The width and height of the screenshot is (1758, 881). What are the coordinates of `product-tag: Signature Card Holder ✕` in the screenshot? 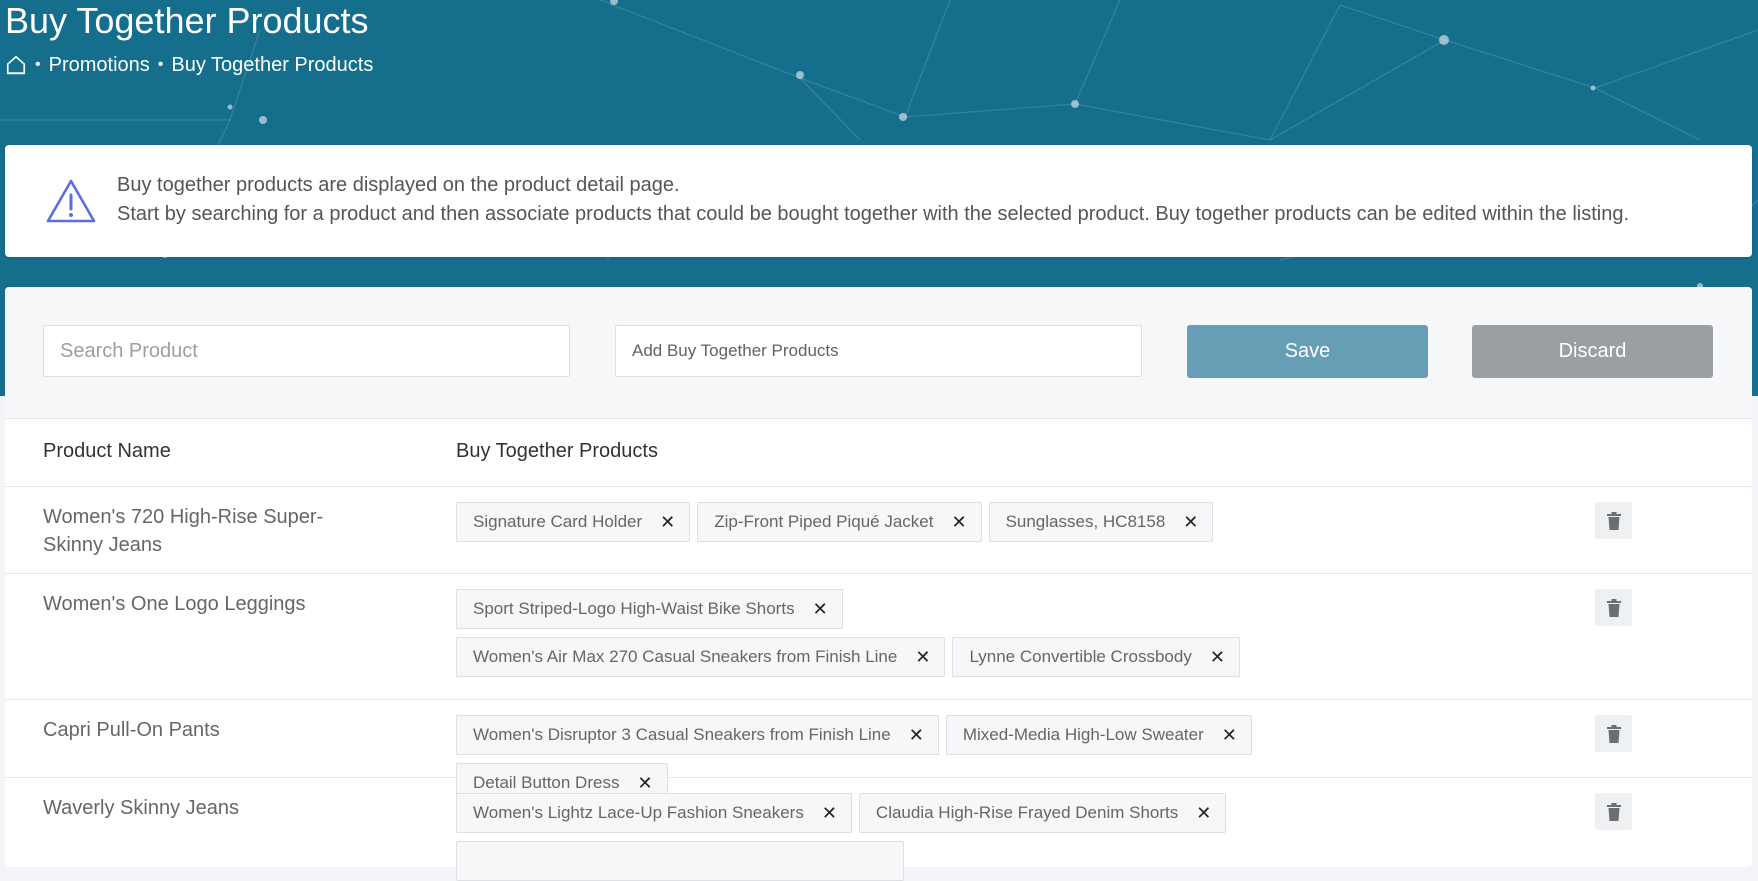 It's located at (573, 522).